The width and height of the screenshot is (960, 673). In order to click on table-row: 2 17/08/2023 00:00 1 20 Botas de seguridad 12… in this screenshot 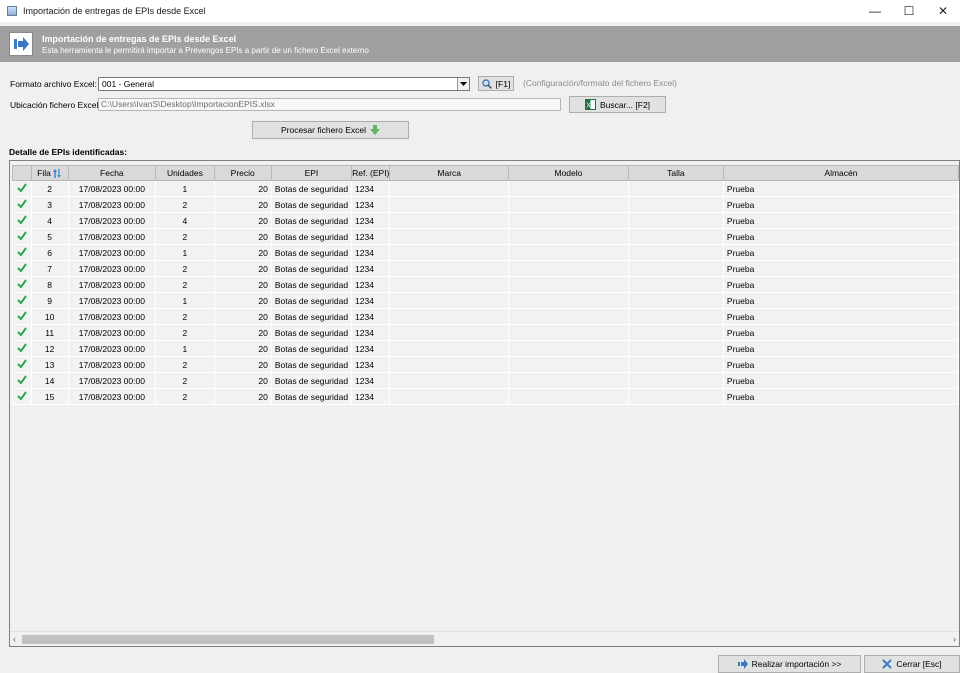, I will do `click(485, 188)`.